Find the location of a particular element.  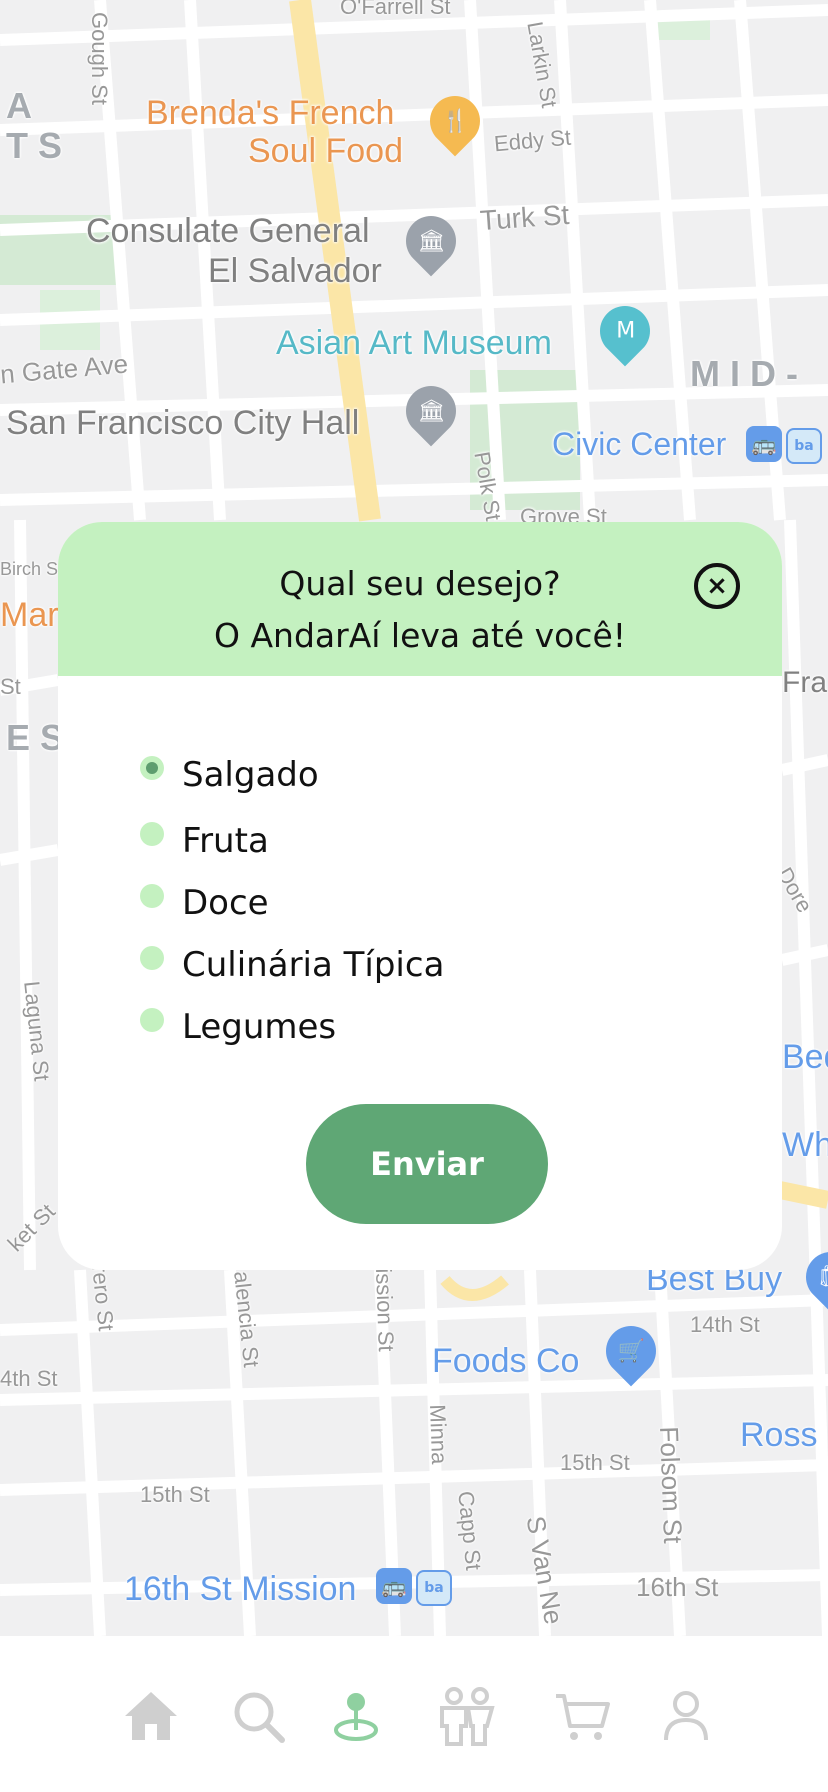

nav-search is located at coordinates (258, 1716).